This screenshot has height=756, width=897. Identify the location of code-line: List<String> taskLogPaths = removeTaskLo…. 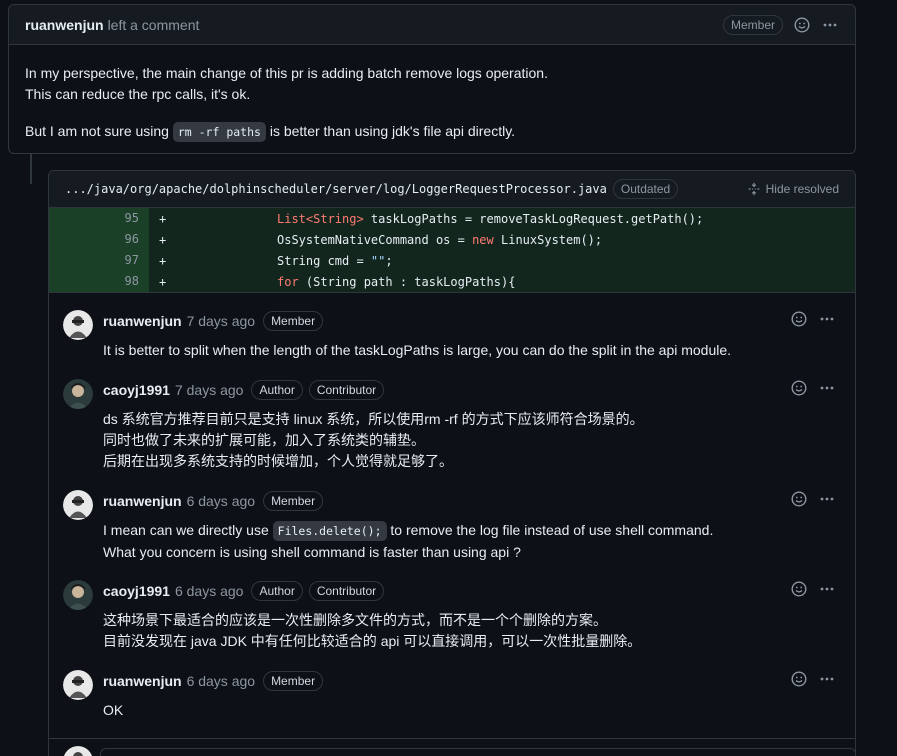
(490, 218).